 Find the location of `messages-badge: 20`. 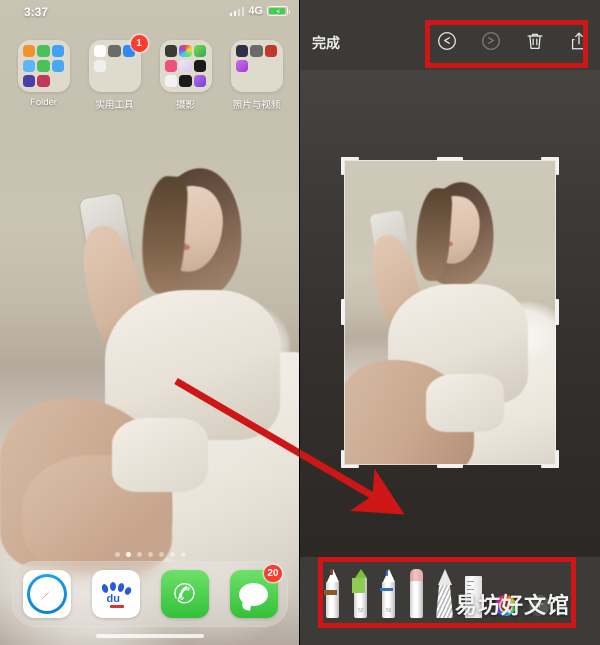

messages-badge: 20 is located at coordinates (273, 573).